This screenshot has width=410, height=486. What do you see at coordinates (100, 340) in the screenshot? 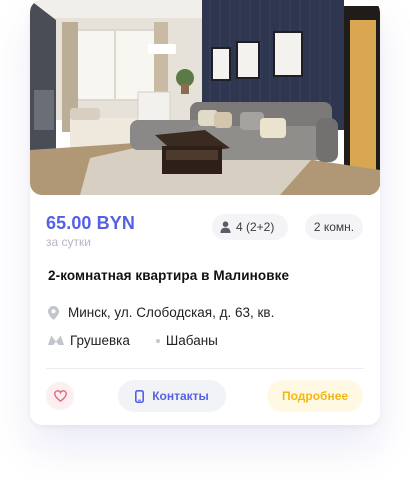
I see `metro-station: Грушевка` at bounding box center [100, 340].